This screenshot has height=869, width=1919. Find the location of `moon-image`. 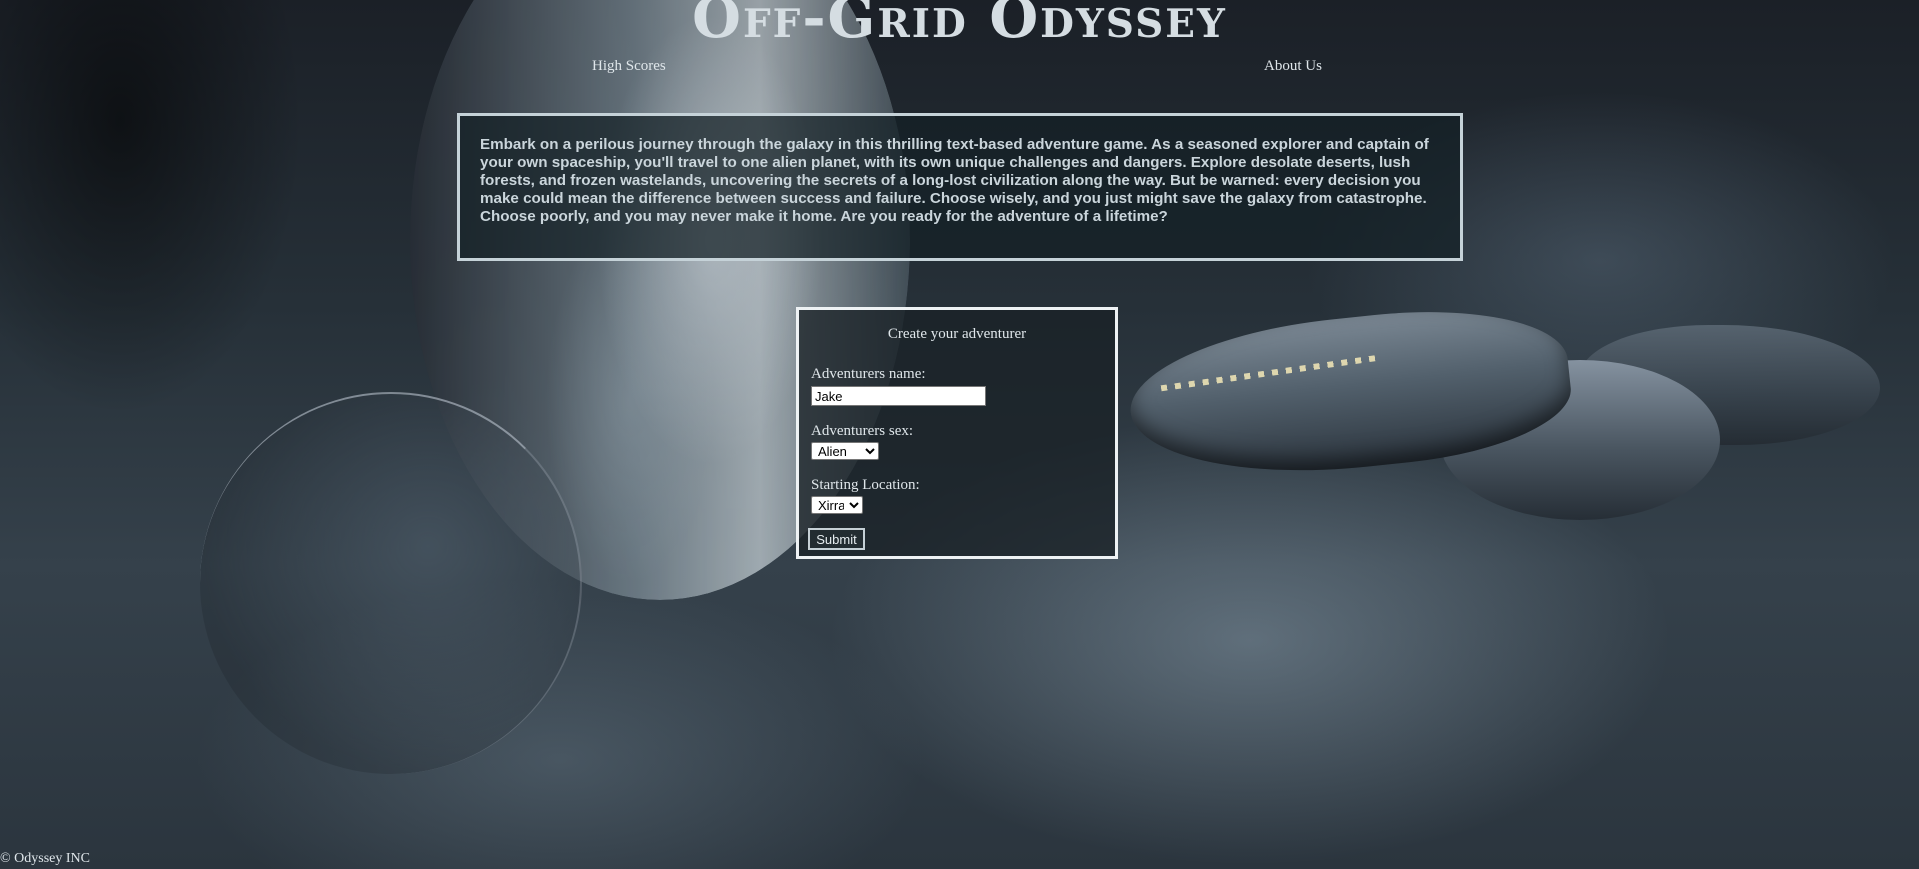

moon-image is located at coordinates (391, 583).